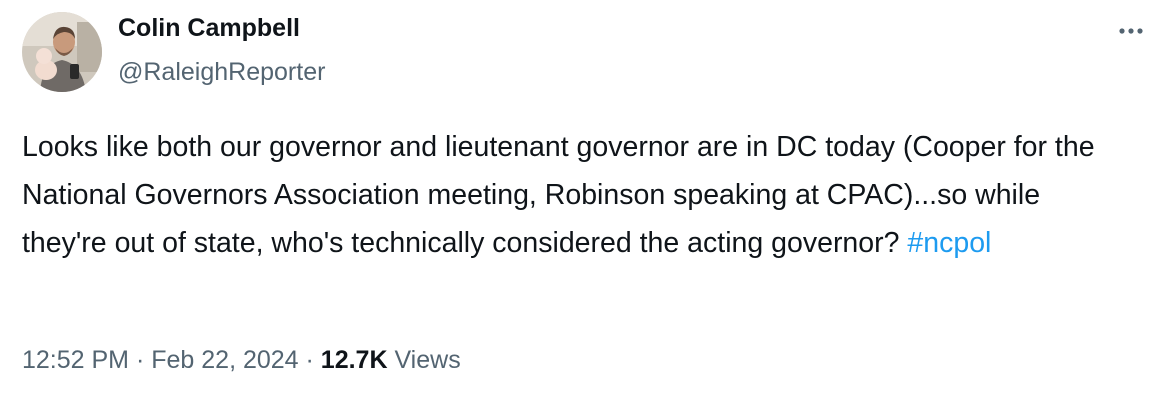  What do you see at coordinates (221, 72) in the screenshot?
I see `author-handle: @RaleighReporter` at bounding box center [221, 72].